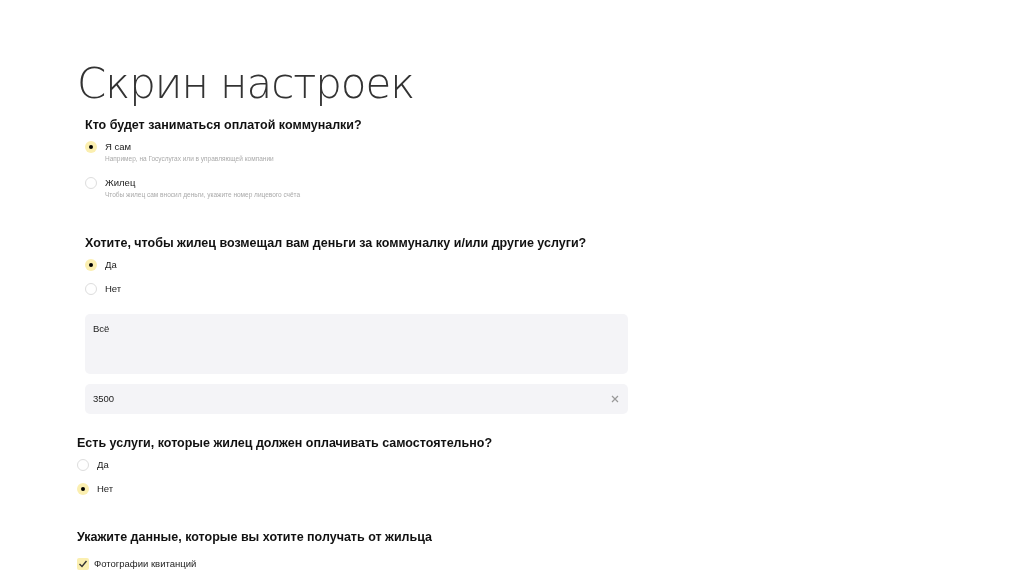 This screenshot has width=1024, height=574. What do you see at coordinates (285, 443) in the screenshot?
I see `question-text: Есть услуги, которые жилец должен оплачивать самостоятельно?` at bounding box center [285, 443].